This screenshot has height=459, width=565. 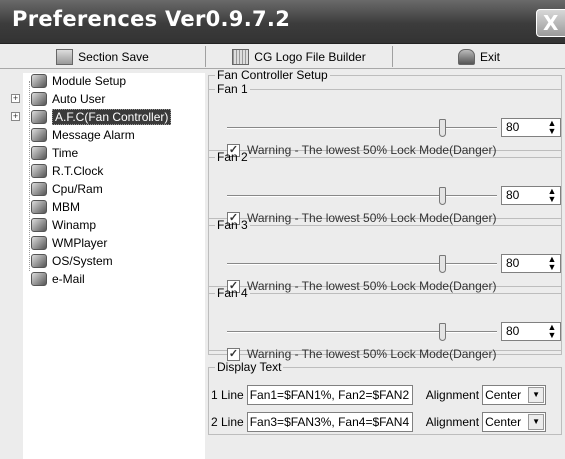 What do you see at coordinates (513, 127) in the screenshot?
I see `fan-1-value: 80` at bounding box center [513, 127].